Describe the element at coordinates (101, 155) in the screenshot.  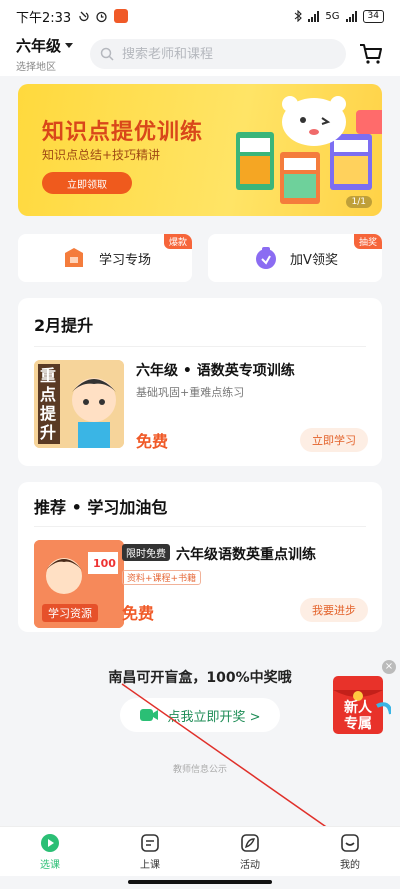
I see `banner-subtitle: 知识点总结+技巧精讲` at that location.